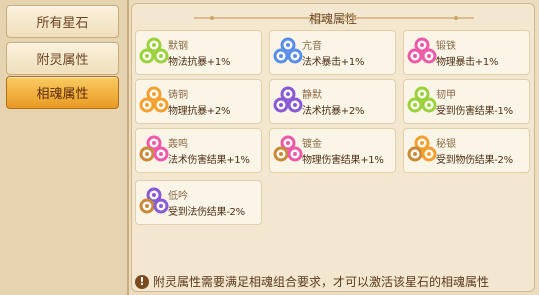 The image size is (539, 295). Describe the element at coordinates (466, 101) in the screenshot. I see `attribute-card: 韧甲受到伤害结果-1%` at that location.